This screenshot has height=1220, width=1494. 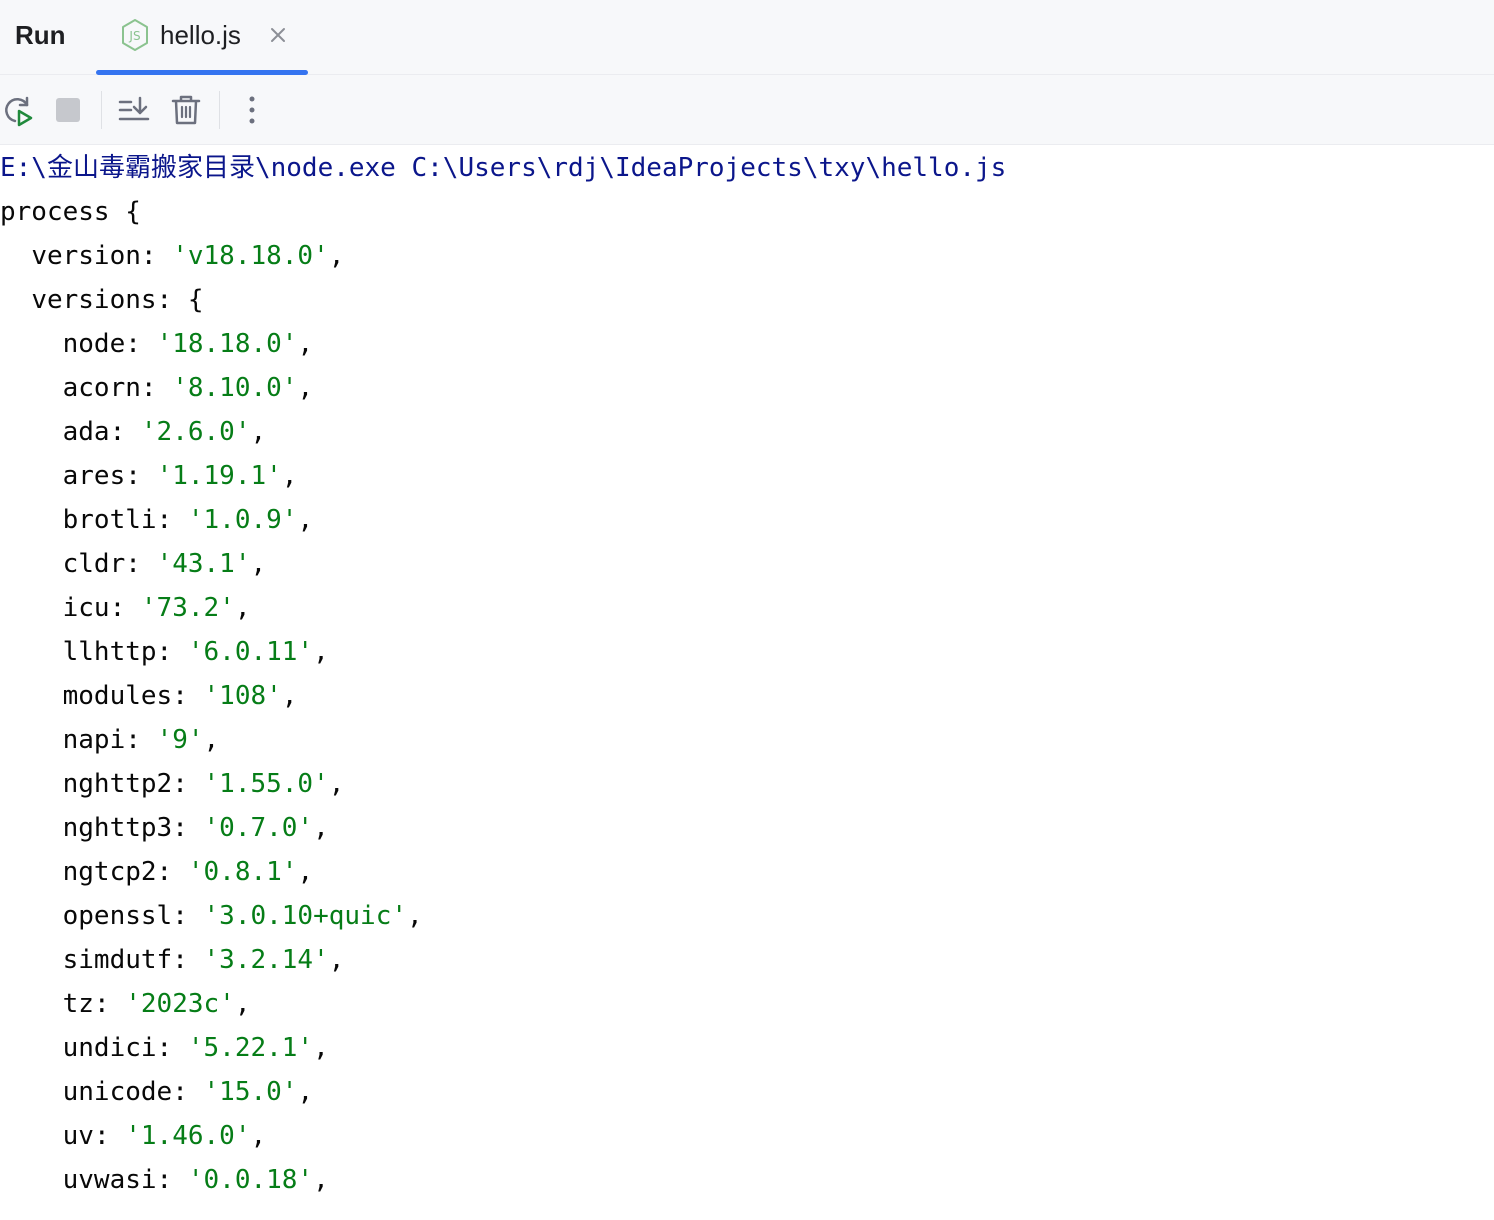 I want to click on clear-all-button, so click(x=186, y=110).